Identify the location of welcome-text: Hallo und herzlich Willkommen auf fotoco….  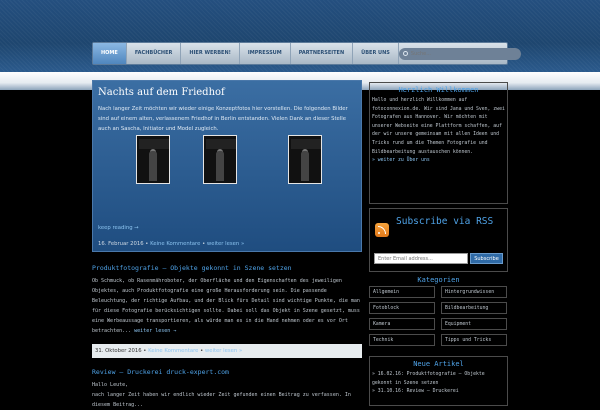
(438, 126).